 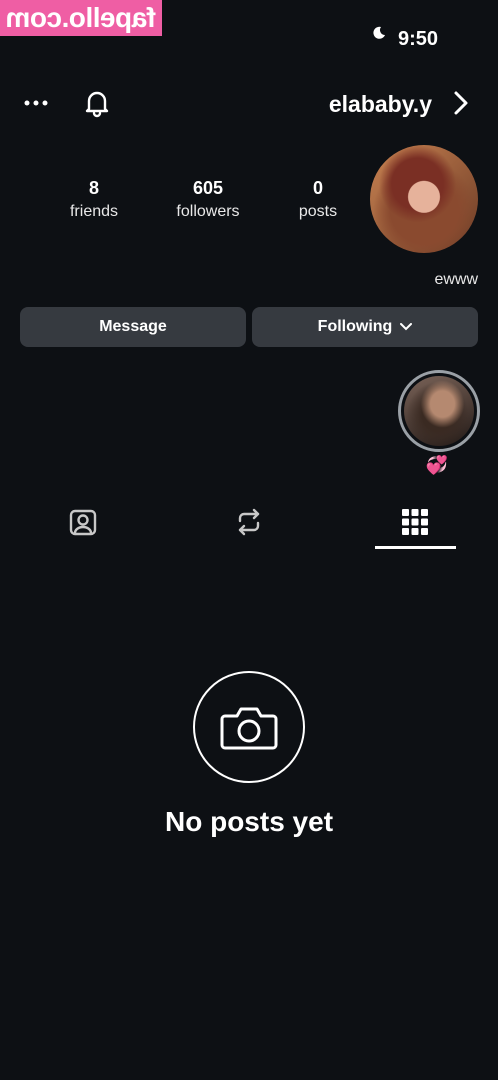 What do you see at coordinates (94, 211) in the screenshot?
I see `stat-friends-label: friends` at bounding box center [94, 211].